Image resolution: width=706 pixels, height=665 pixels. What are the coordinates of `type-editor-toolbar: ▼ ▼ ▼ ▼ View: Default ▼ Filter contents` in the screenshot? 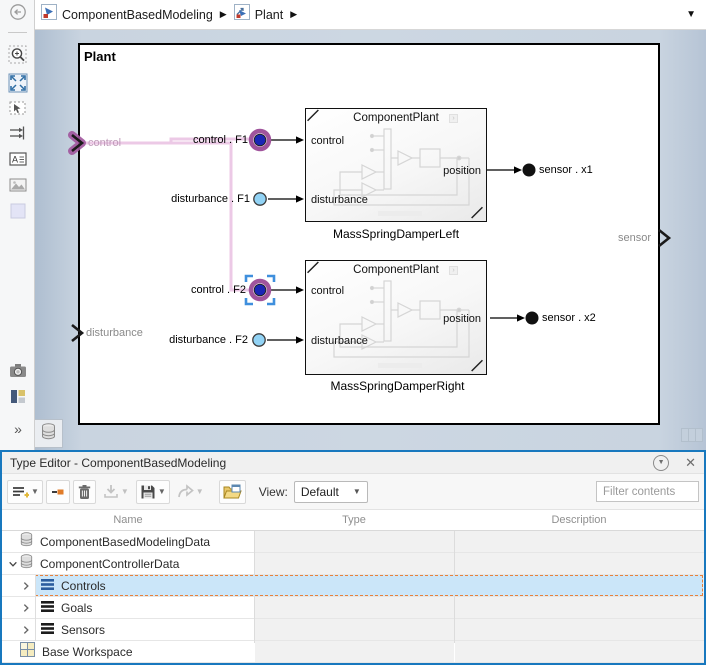 It's located at (353, 492).